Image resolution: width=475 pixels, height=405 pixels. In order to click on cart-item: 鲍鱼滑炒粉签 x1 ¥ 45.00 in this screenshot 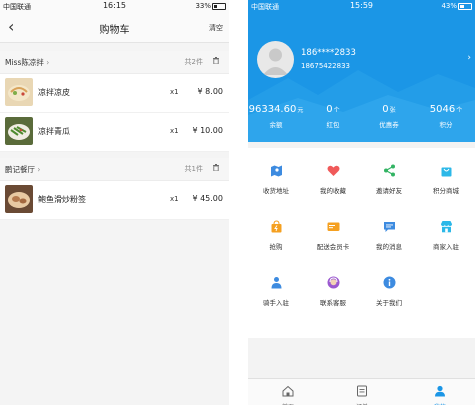, I will do `click(114, 200)`.